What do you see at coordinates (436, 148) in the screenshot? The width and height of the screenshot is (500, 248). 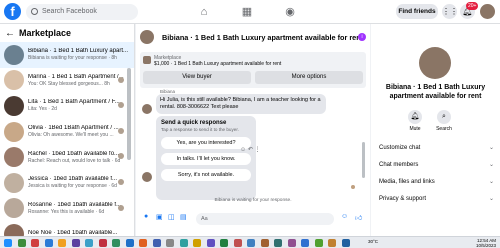 I see `customize-chat-row: Customize chat ⌄` at bounding box center [436, 148].